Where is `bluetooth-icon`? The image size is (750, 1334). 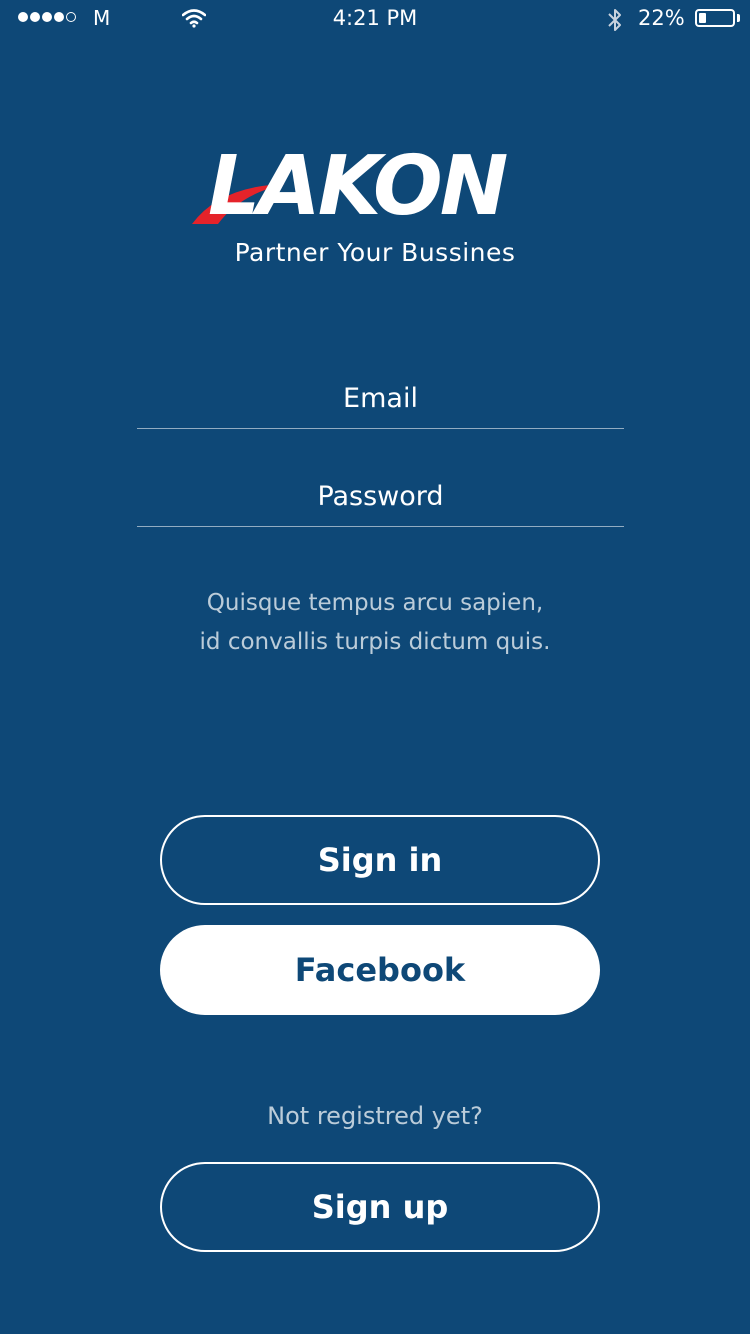
bluetooth-icon is located at coordinates (615, 22).